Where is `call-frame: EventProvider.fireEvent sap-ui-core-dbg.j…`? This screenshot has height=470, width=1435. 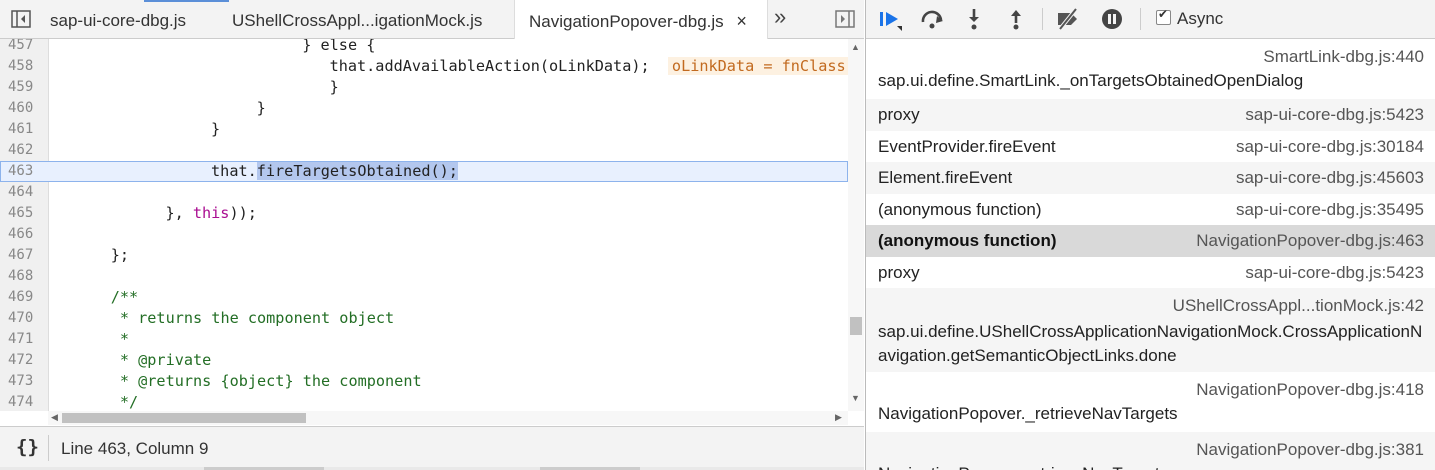 call-frame: EventProvider.fireEvent sap-ui-core-dbg.j… is located at coordinates (1150, 147).